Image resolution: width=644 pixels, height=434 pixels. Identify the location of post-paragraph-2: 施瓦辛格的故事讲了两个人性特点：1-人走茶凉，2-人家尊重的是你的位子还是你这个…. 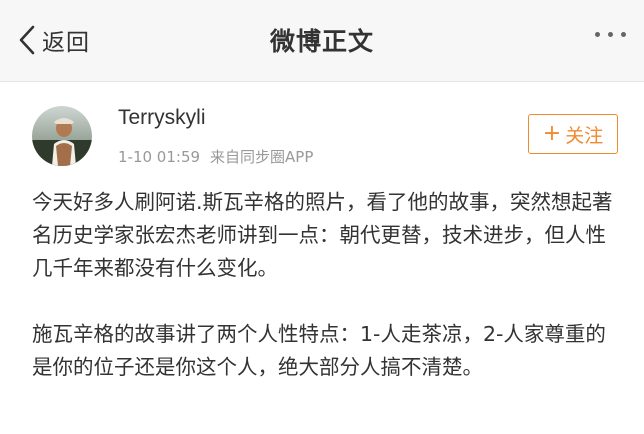
(319, 350).